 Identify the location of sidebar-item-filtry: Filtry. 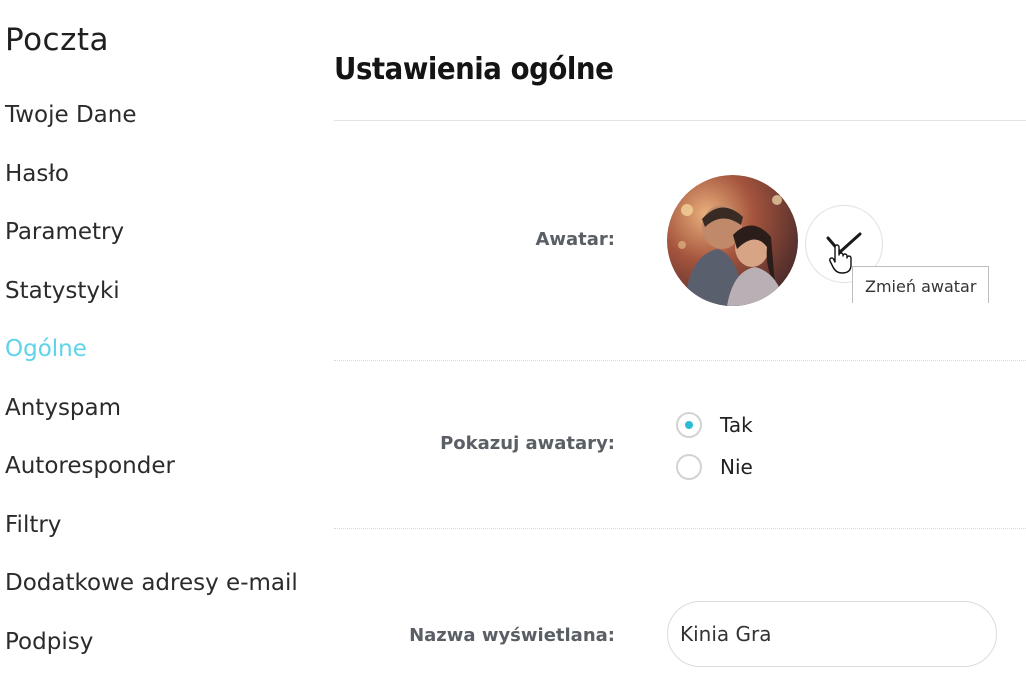
(151, 535).